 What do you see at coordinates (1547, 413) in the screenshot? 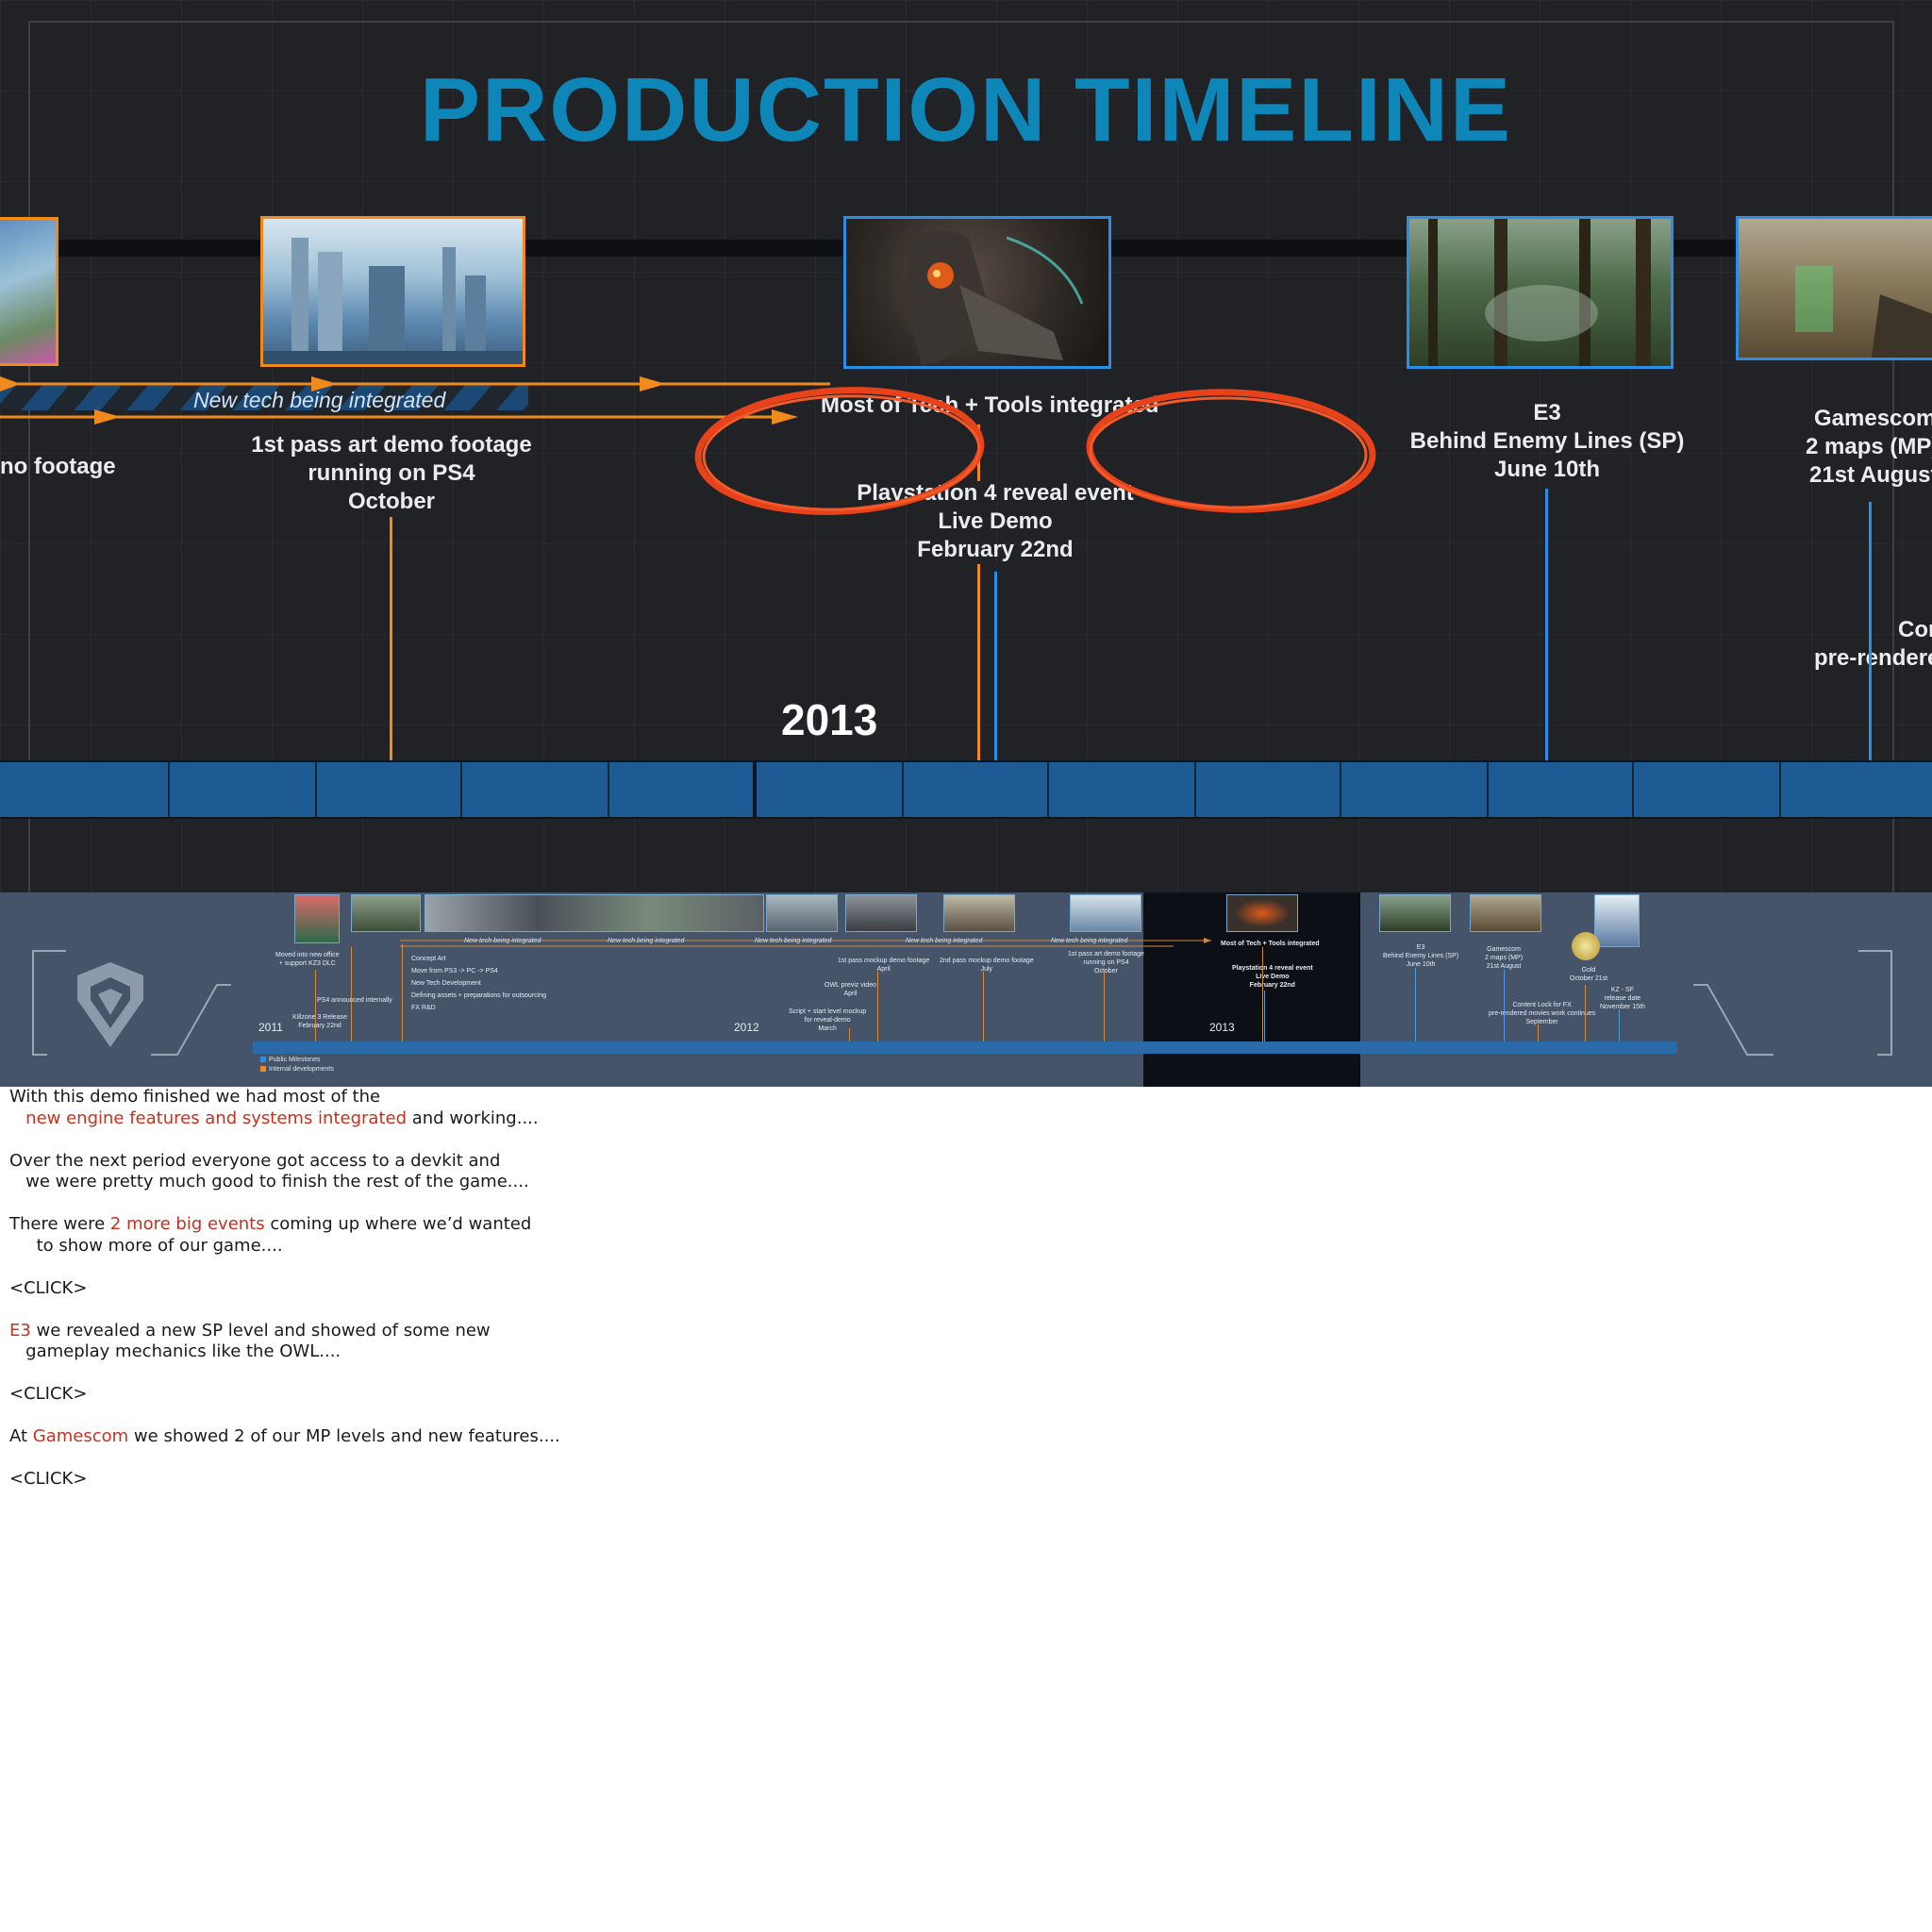
I see `label-e3-line1: E3` at bounding box center [1547, 413].